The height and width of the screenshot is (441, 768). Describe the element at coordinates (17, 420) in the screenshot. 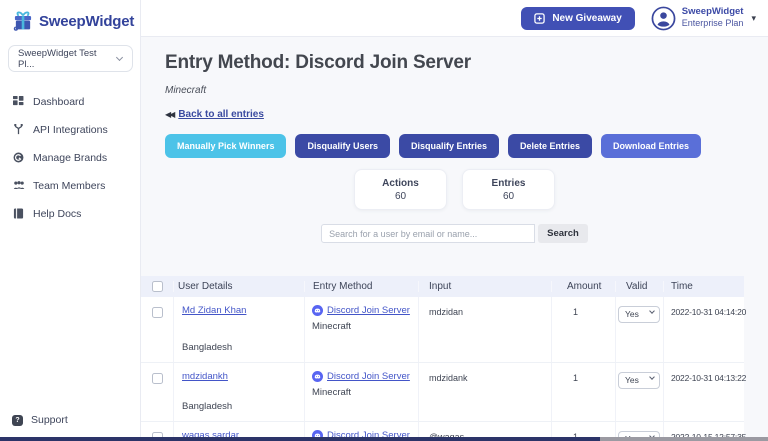

I see `chat-question-icon: ?` at that location.